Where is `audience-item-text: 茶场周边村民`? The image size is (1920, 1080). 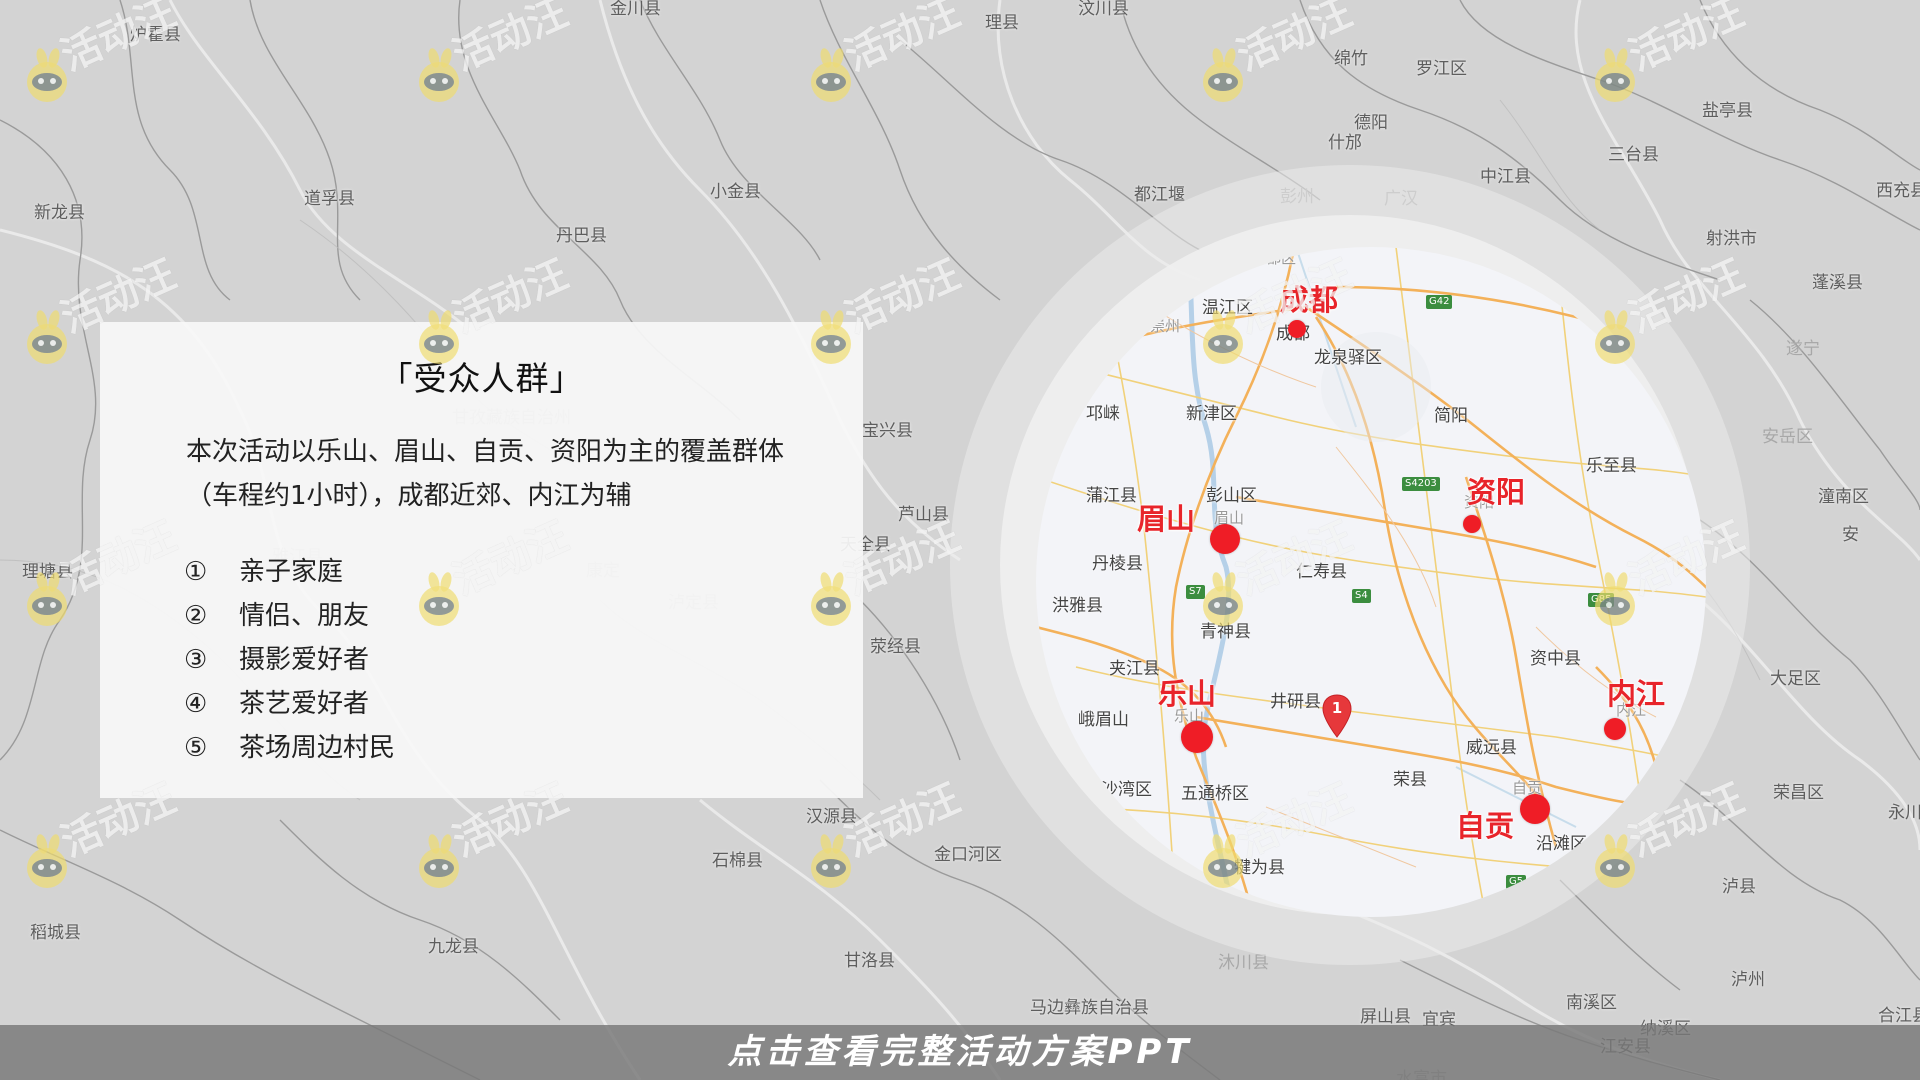 audience-item-text: 茶场周边村民 is located at coordinates (317, 748).